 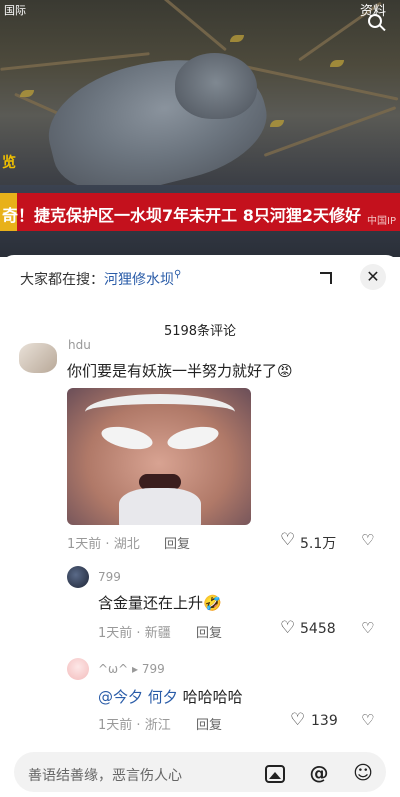 I want to click on close-icon: ✕, so click(x=373, y=276).